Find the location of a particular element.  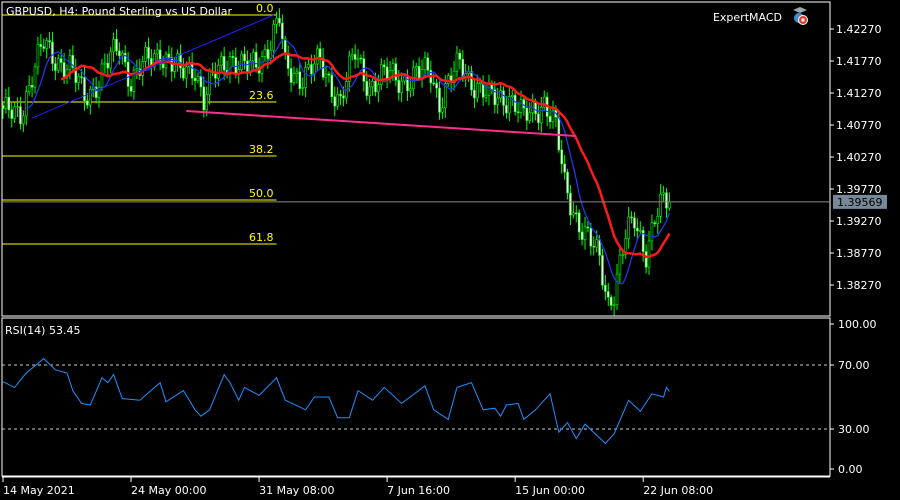

price-tick-label: 1.39770 is located at coordinates (859, 189).